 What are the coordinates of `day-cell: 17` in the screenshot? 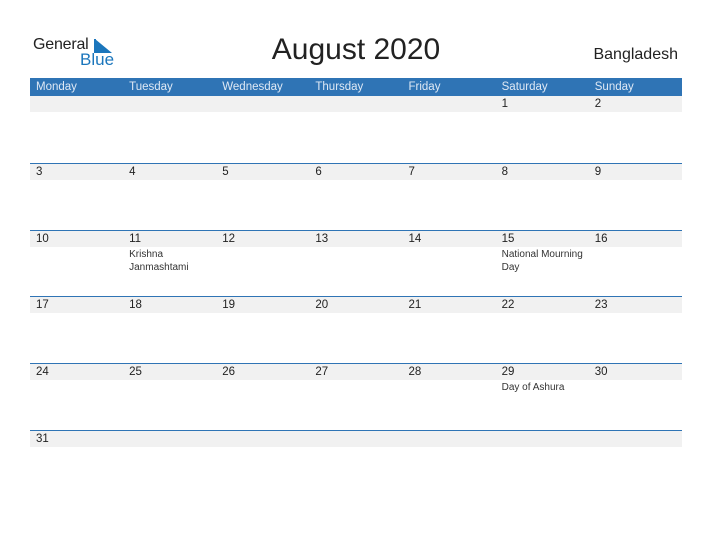 It's located at (76, 327).